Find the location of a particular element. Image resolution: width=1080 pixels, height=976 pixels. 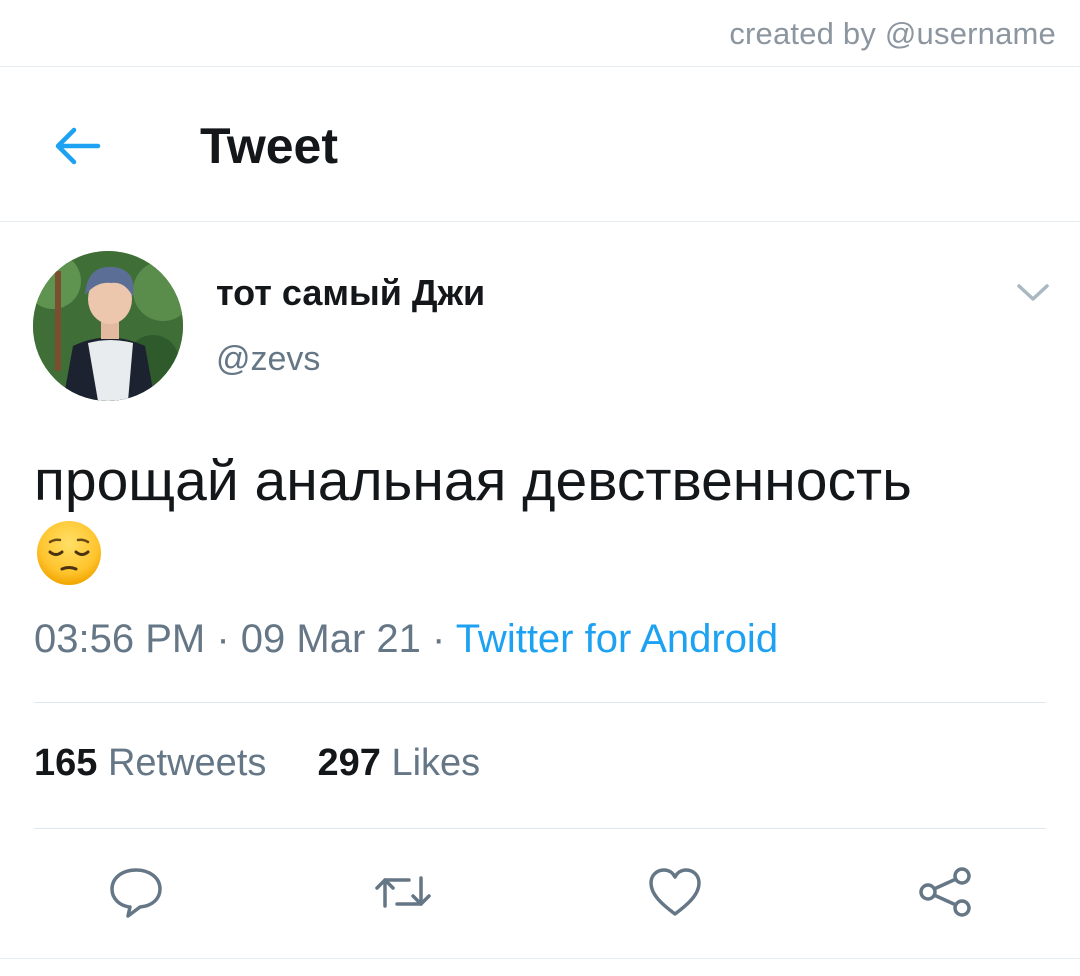

heart-icon is located at coordinates (675, 892).